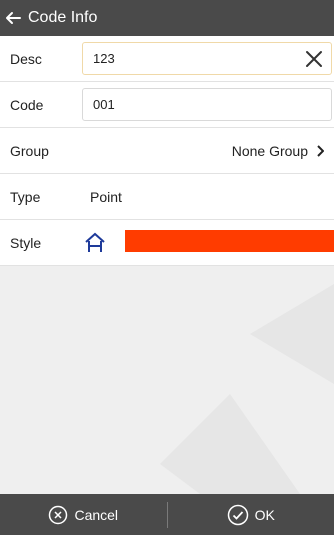  I want to click on cancel-button: Cancel, so click(83, 514).